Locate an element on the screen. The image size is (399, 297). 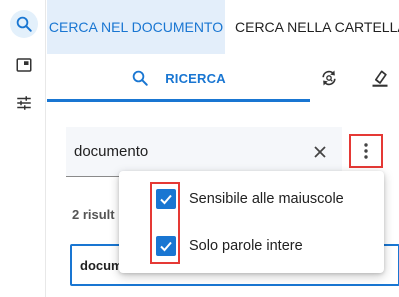
rail-settings-button is located at coordinates (24, 103).